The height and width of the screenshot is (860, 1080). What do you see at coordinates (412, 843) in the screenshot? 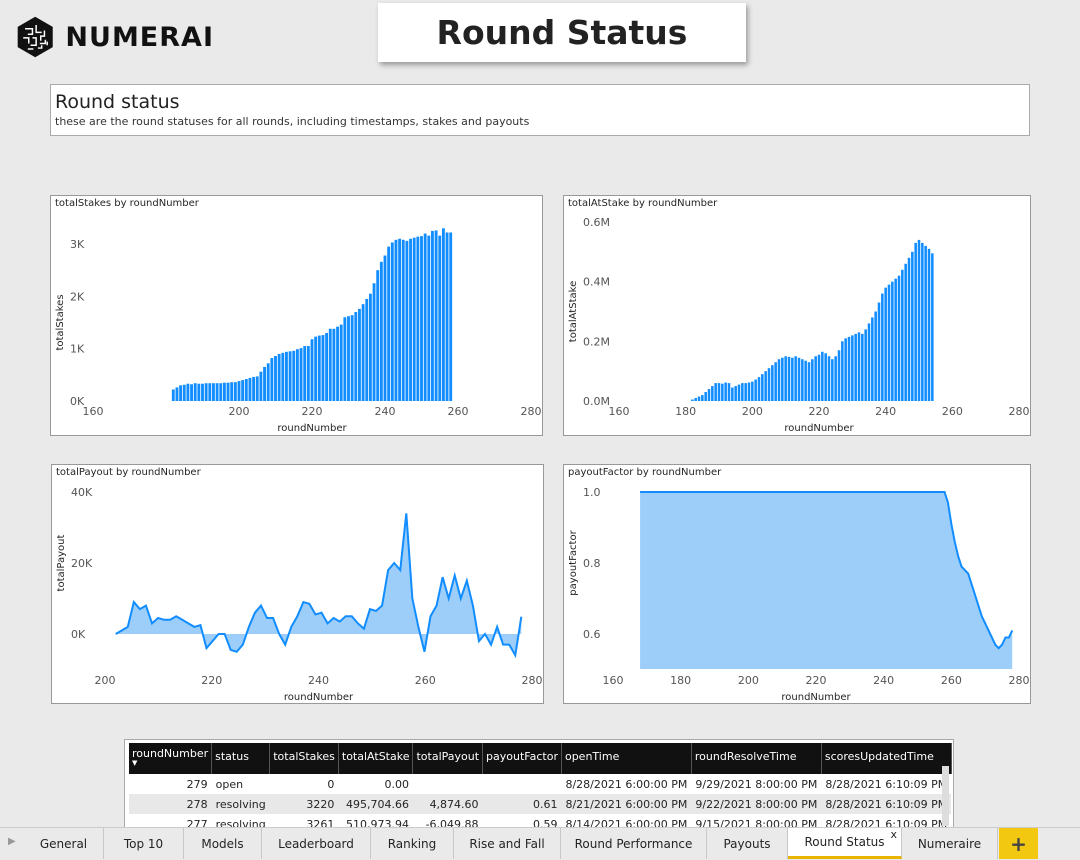
I see `tab-ranking: Ranking` at bounding box center [412, 843].